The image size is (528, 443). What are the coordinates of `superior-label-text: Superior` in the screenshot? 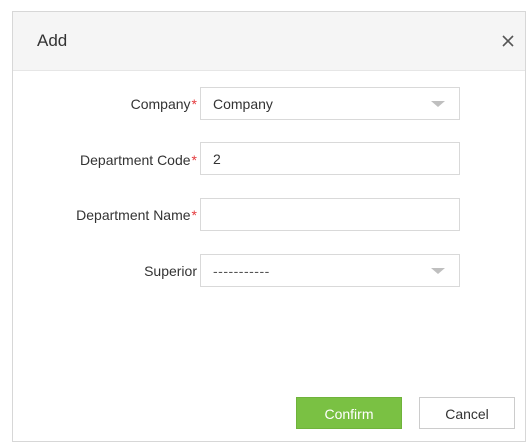 It's located at (170, 271).